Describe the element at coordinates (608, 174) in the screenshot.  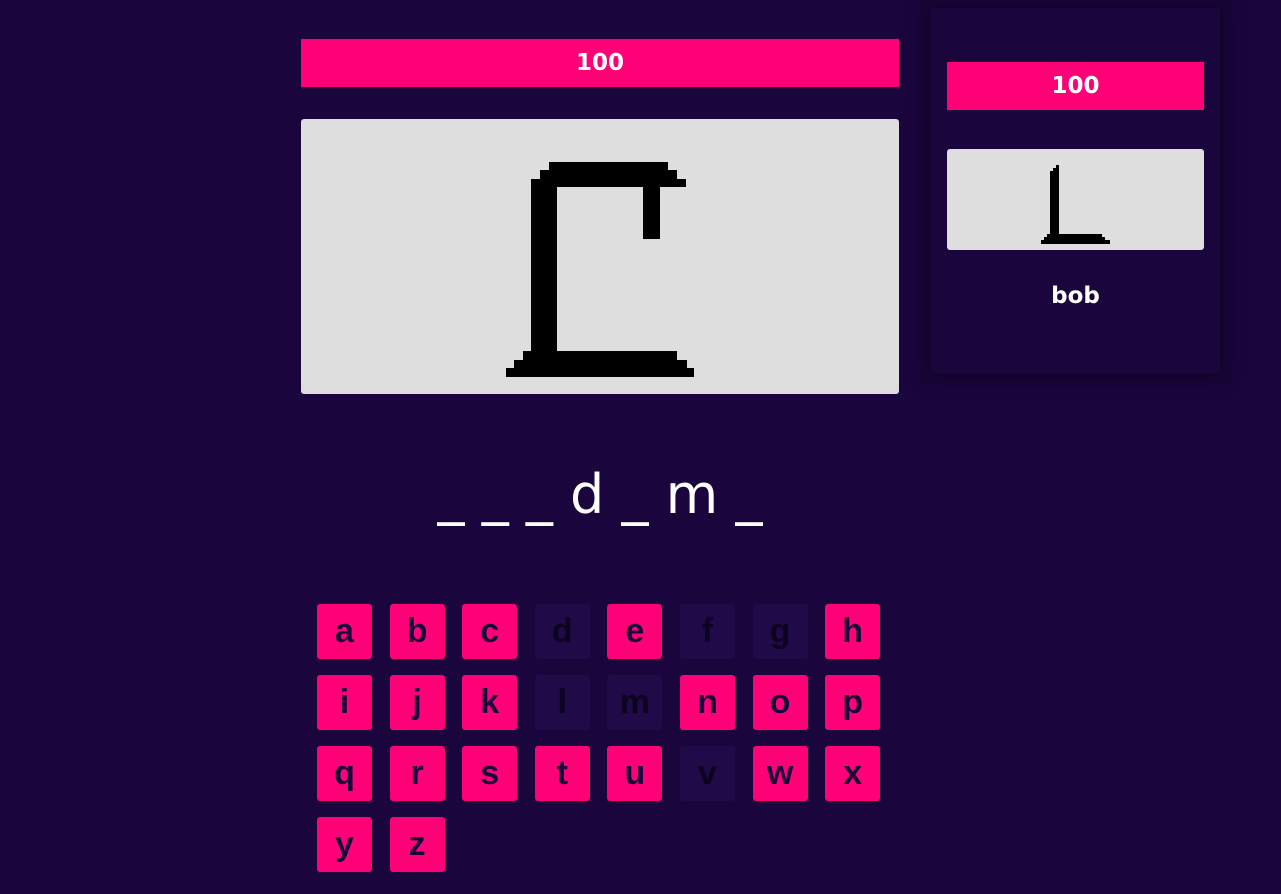
I see `gallows-beam-mid` at that location.